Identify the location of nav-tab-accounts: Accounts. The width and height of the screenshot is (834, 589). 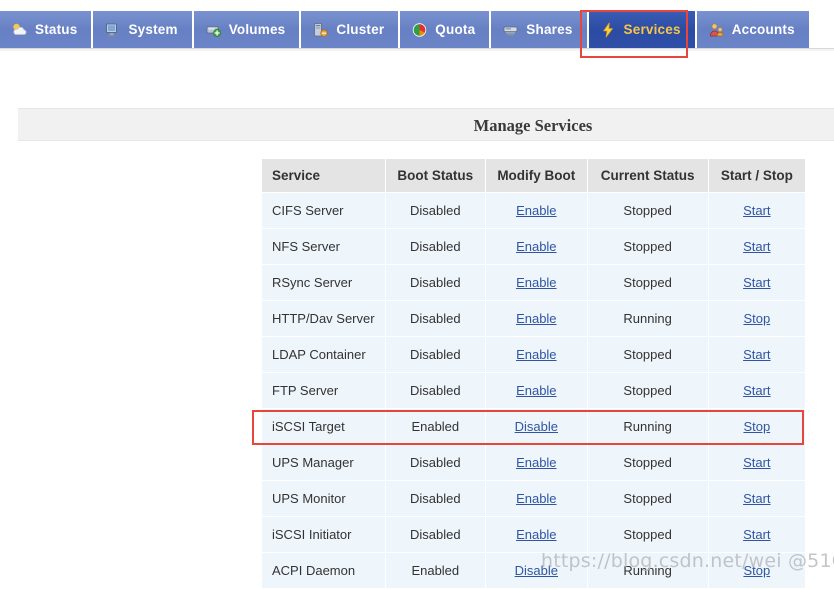
(752, 29).